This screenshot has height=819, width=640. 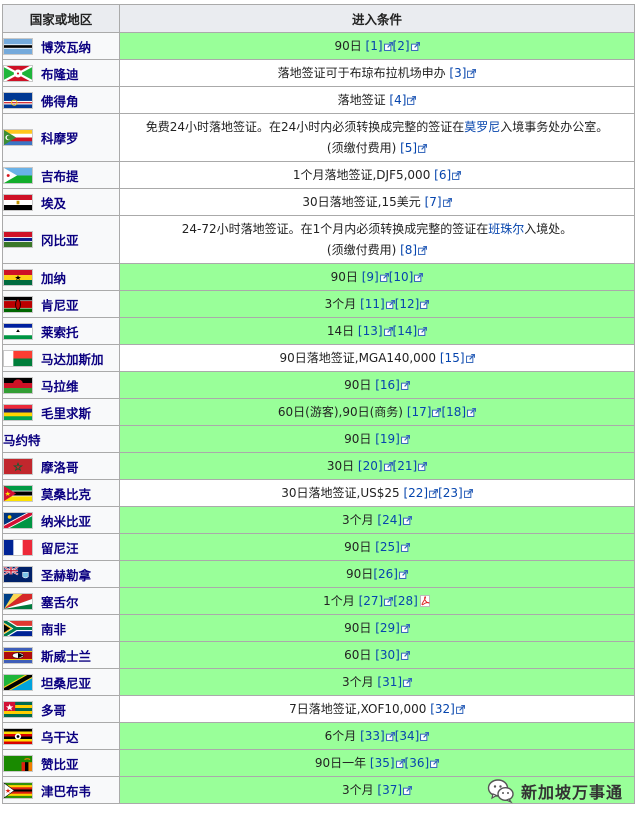 What do you see at coordinates (382, 763) in the screenshot?
I see `reference-label: [35]` at bounding box center [382, 763].